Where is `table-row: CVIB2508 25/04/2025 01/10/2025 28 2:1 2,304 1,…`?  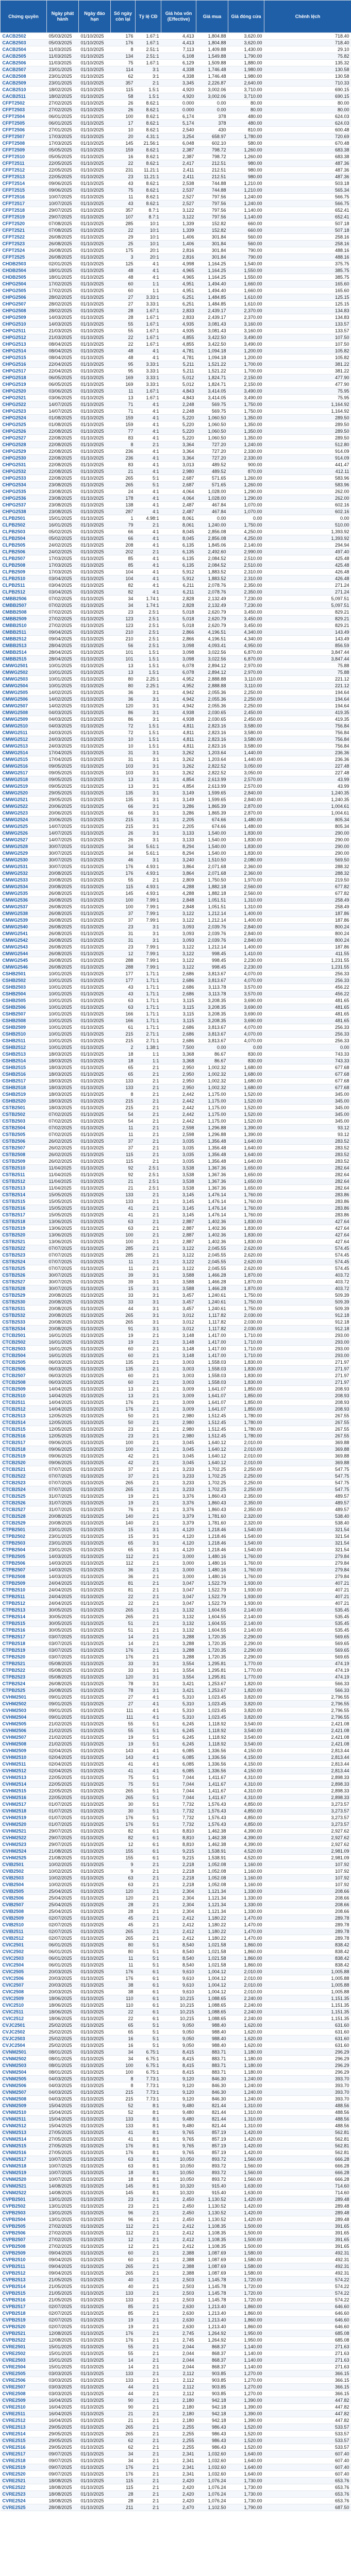
table-row: CVIB2508 25/04/2025 01/10/2025 28 2:1 2,304 1,… is located at coordinates (175, 1911).